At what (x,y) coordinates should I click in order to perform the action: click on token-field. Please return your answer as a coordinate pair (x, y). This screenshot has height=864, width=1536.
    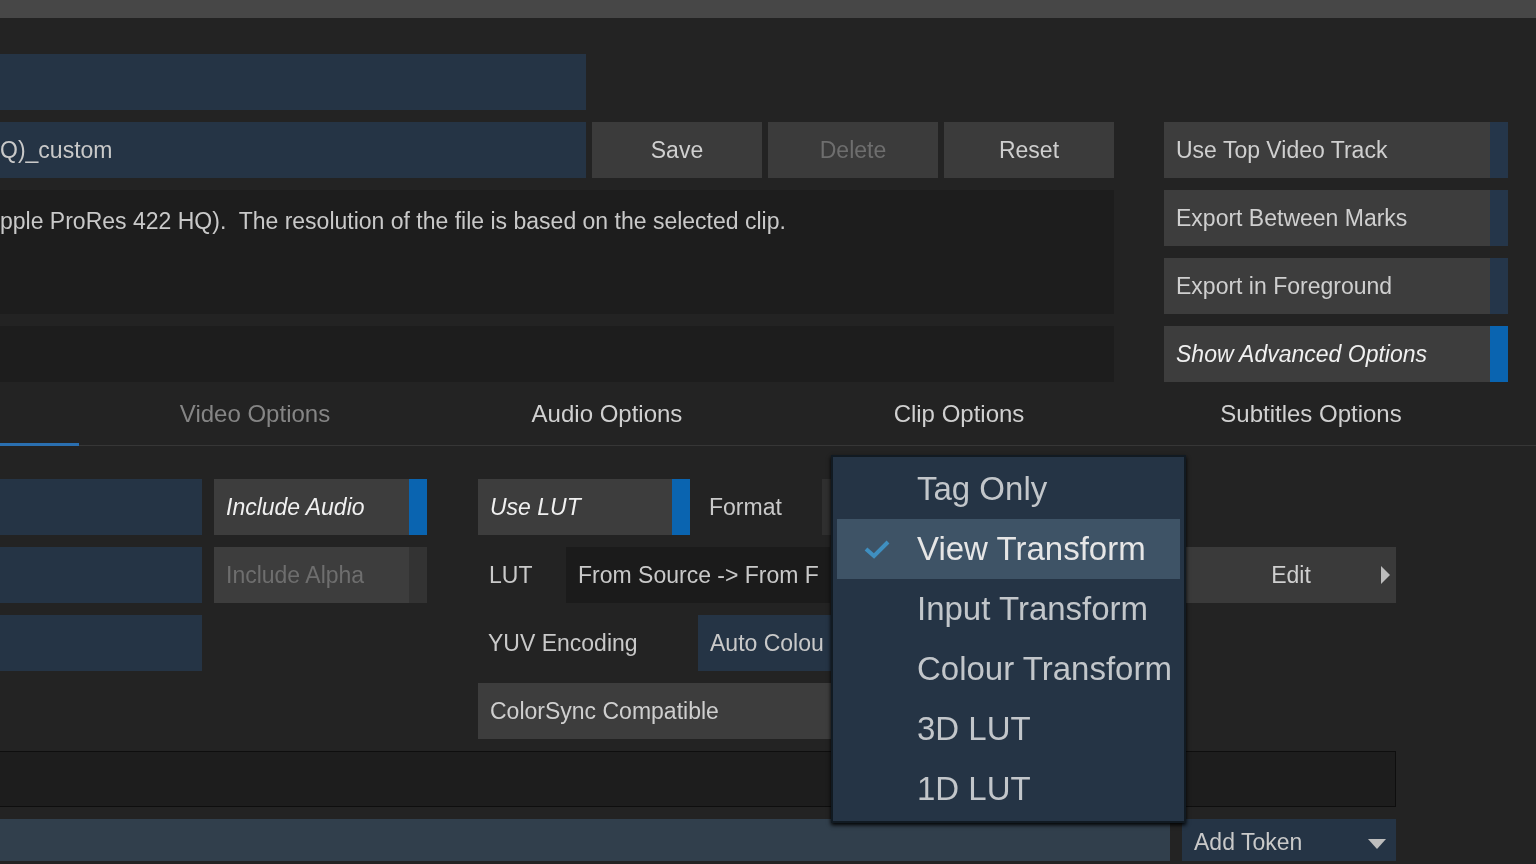
    Looking at the image, I should click on (585, 840).